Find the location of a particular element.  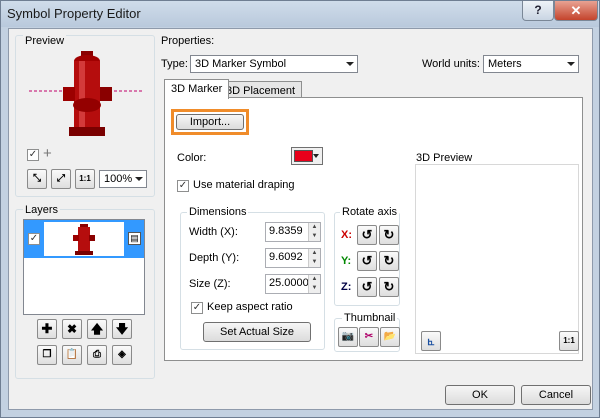

preview-3d-label: 3D Preview is located at coordinates (444, 158).